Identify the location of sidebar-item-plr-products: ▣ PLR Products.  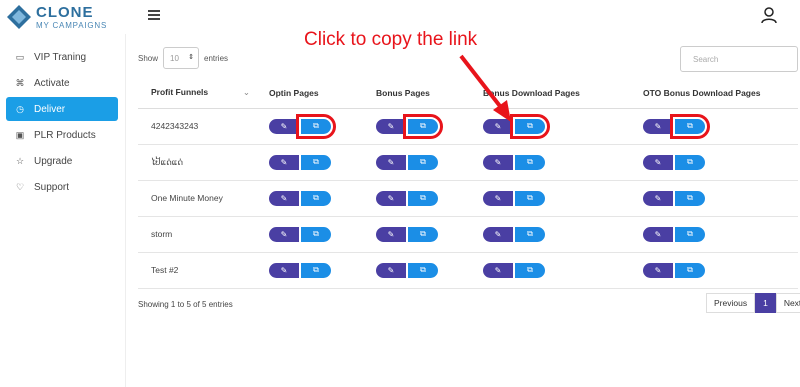
(62, 135).